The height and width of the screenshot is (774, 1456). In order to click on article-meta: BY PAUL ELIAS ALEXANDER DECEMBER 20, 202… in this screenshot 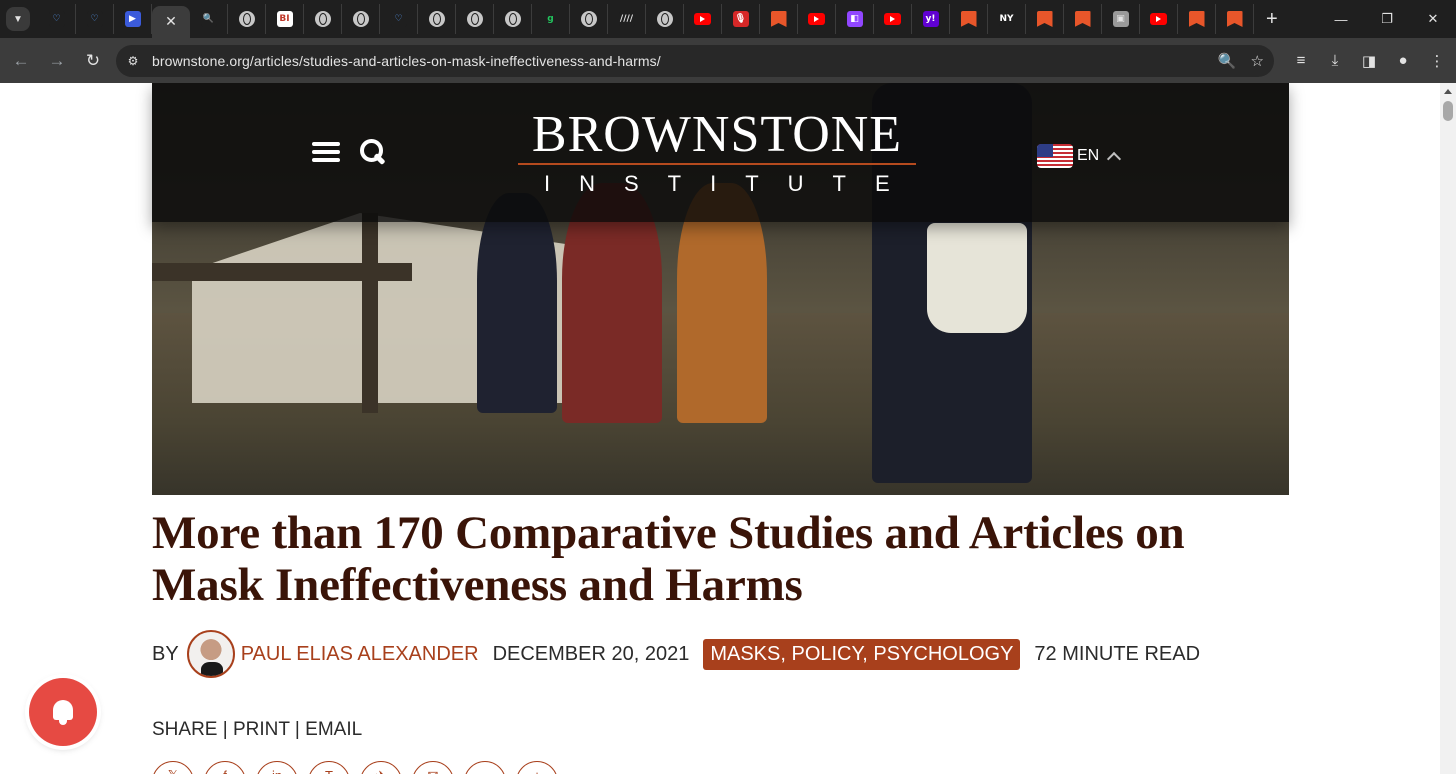, I will do `click(676, 654)`.